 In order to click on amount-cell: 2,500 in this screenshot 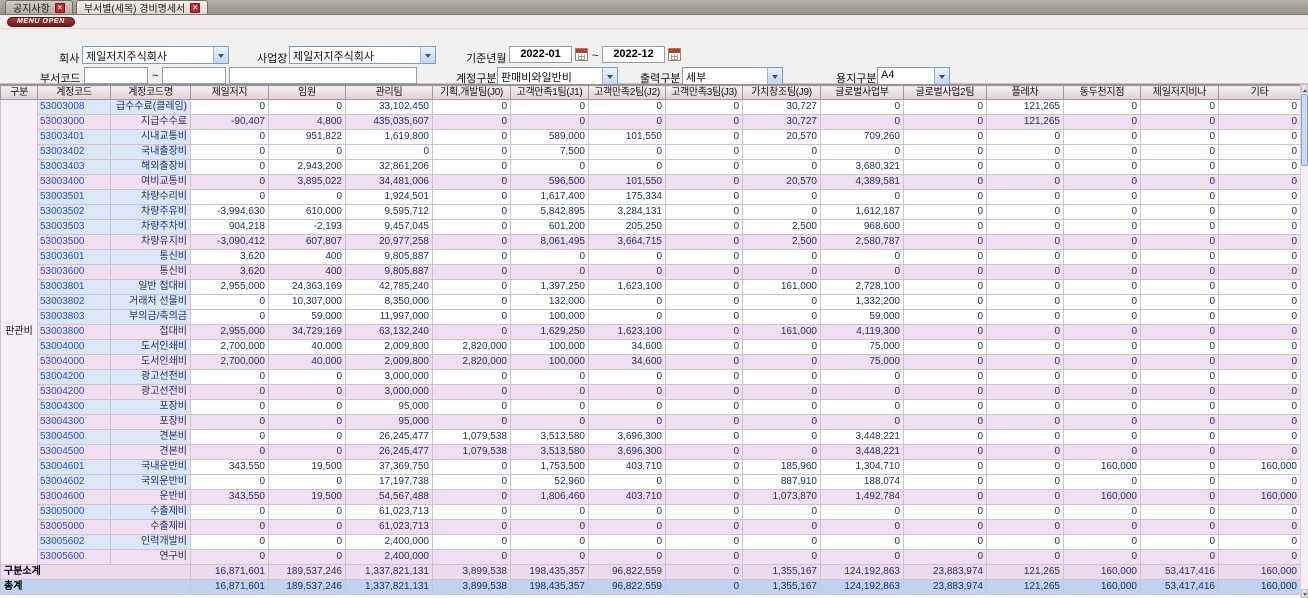, I will do `click(781, 242)`.